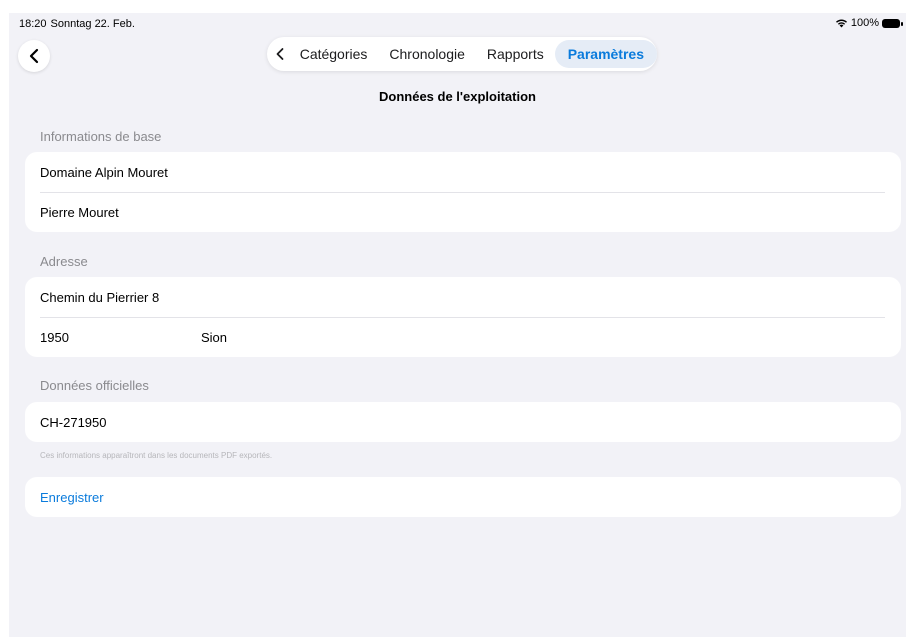 Image resolution: width=906 pixels, height=637 pixels. What do you see at coordinates (334, 54) in the screenshot?
I see `tab-categories: Catégories` at bounding box center [334, 54].